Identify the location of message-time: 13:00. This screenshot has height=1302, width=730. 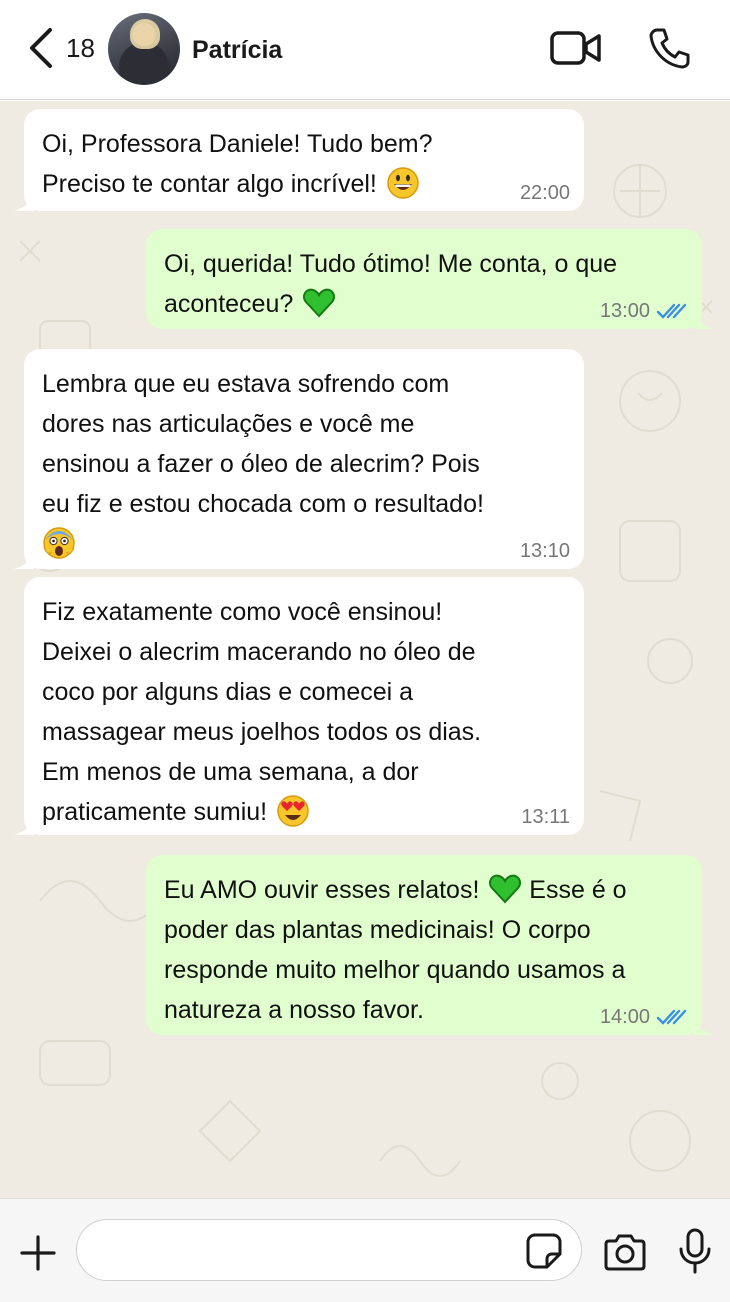
(624, 311).